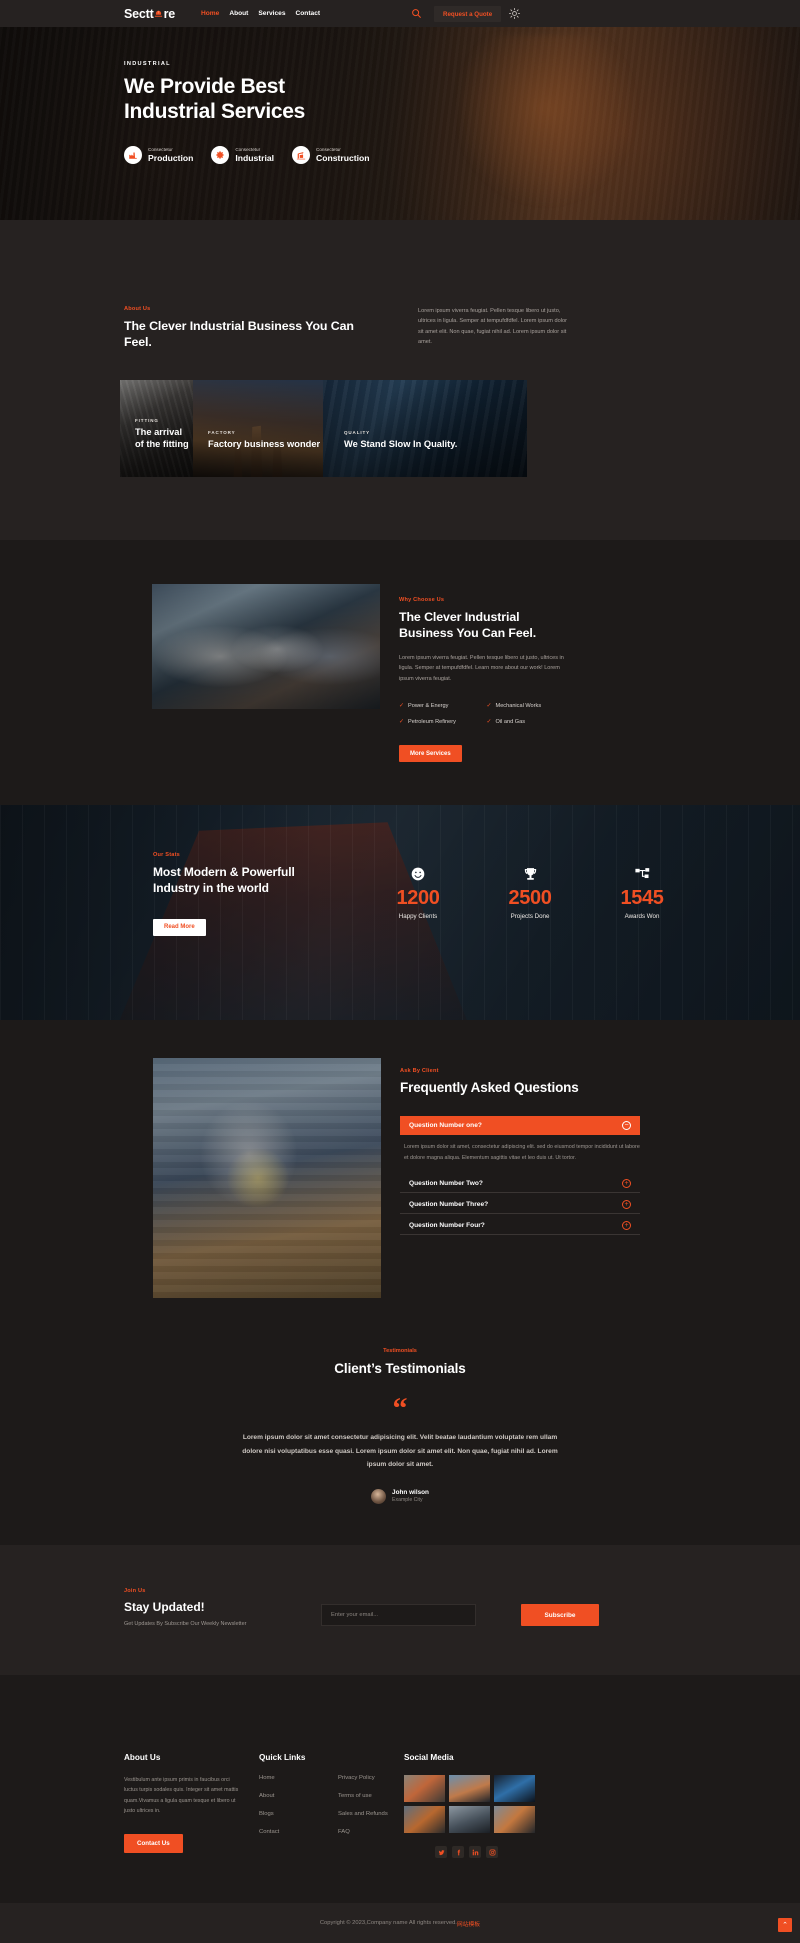 This screenshot has width=800, height=1943. I want to click on nav-item-services: Services, so click(271, 13).